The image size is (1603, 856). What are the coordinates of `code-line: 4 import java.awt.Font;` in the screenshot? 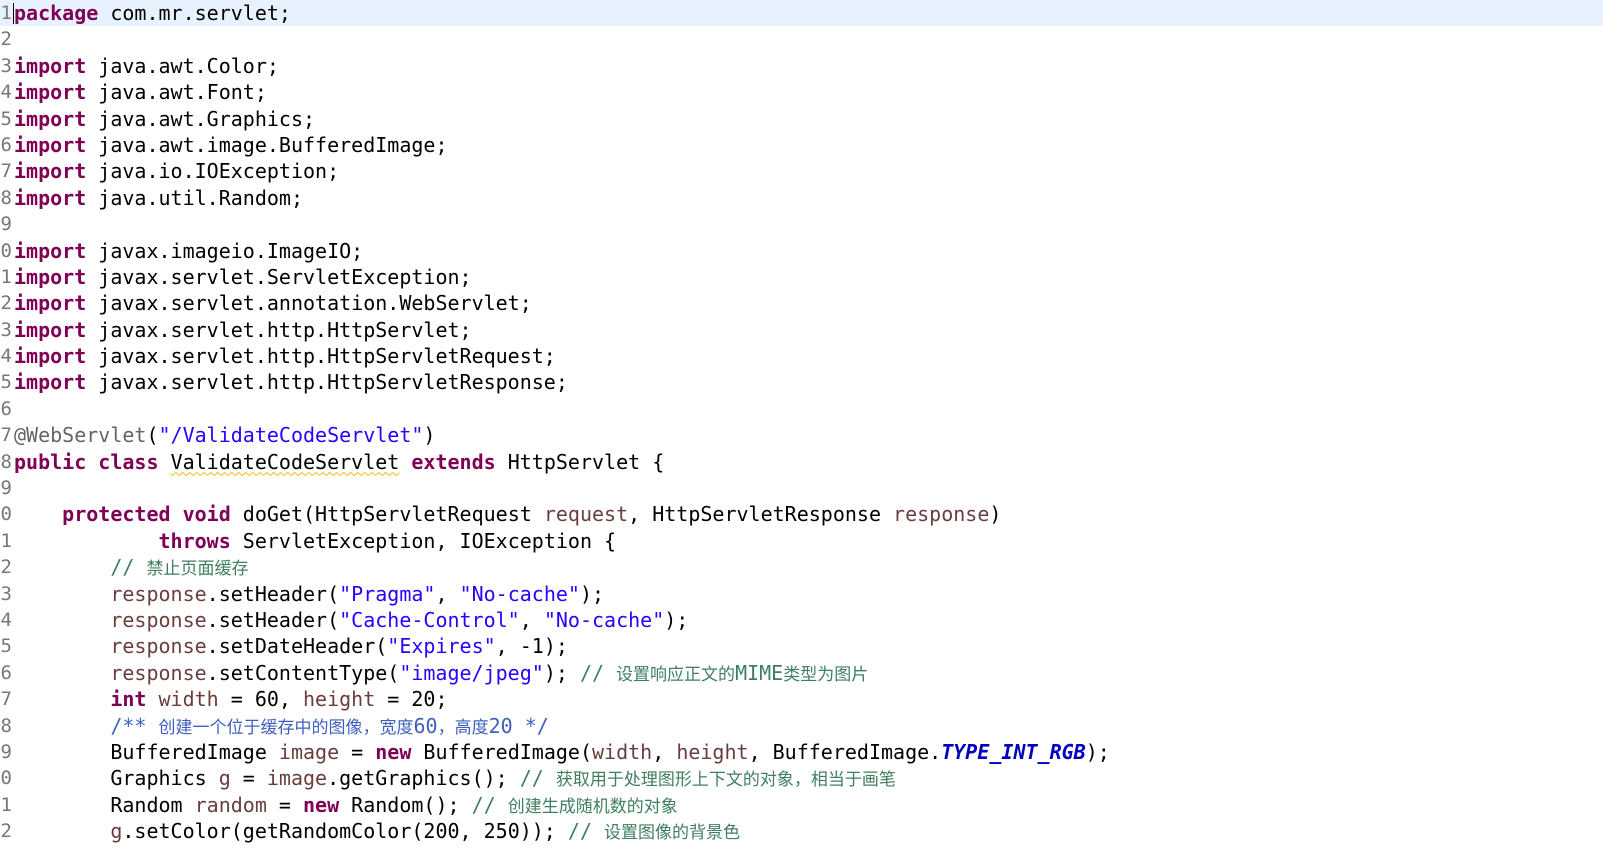 It's located at (801, 92).